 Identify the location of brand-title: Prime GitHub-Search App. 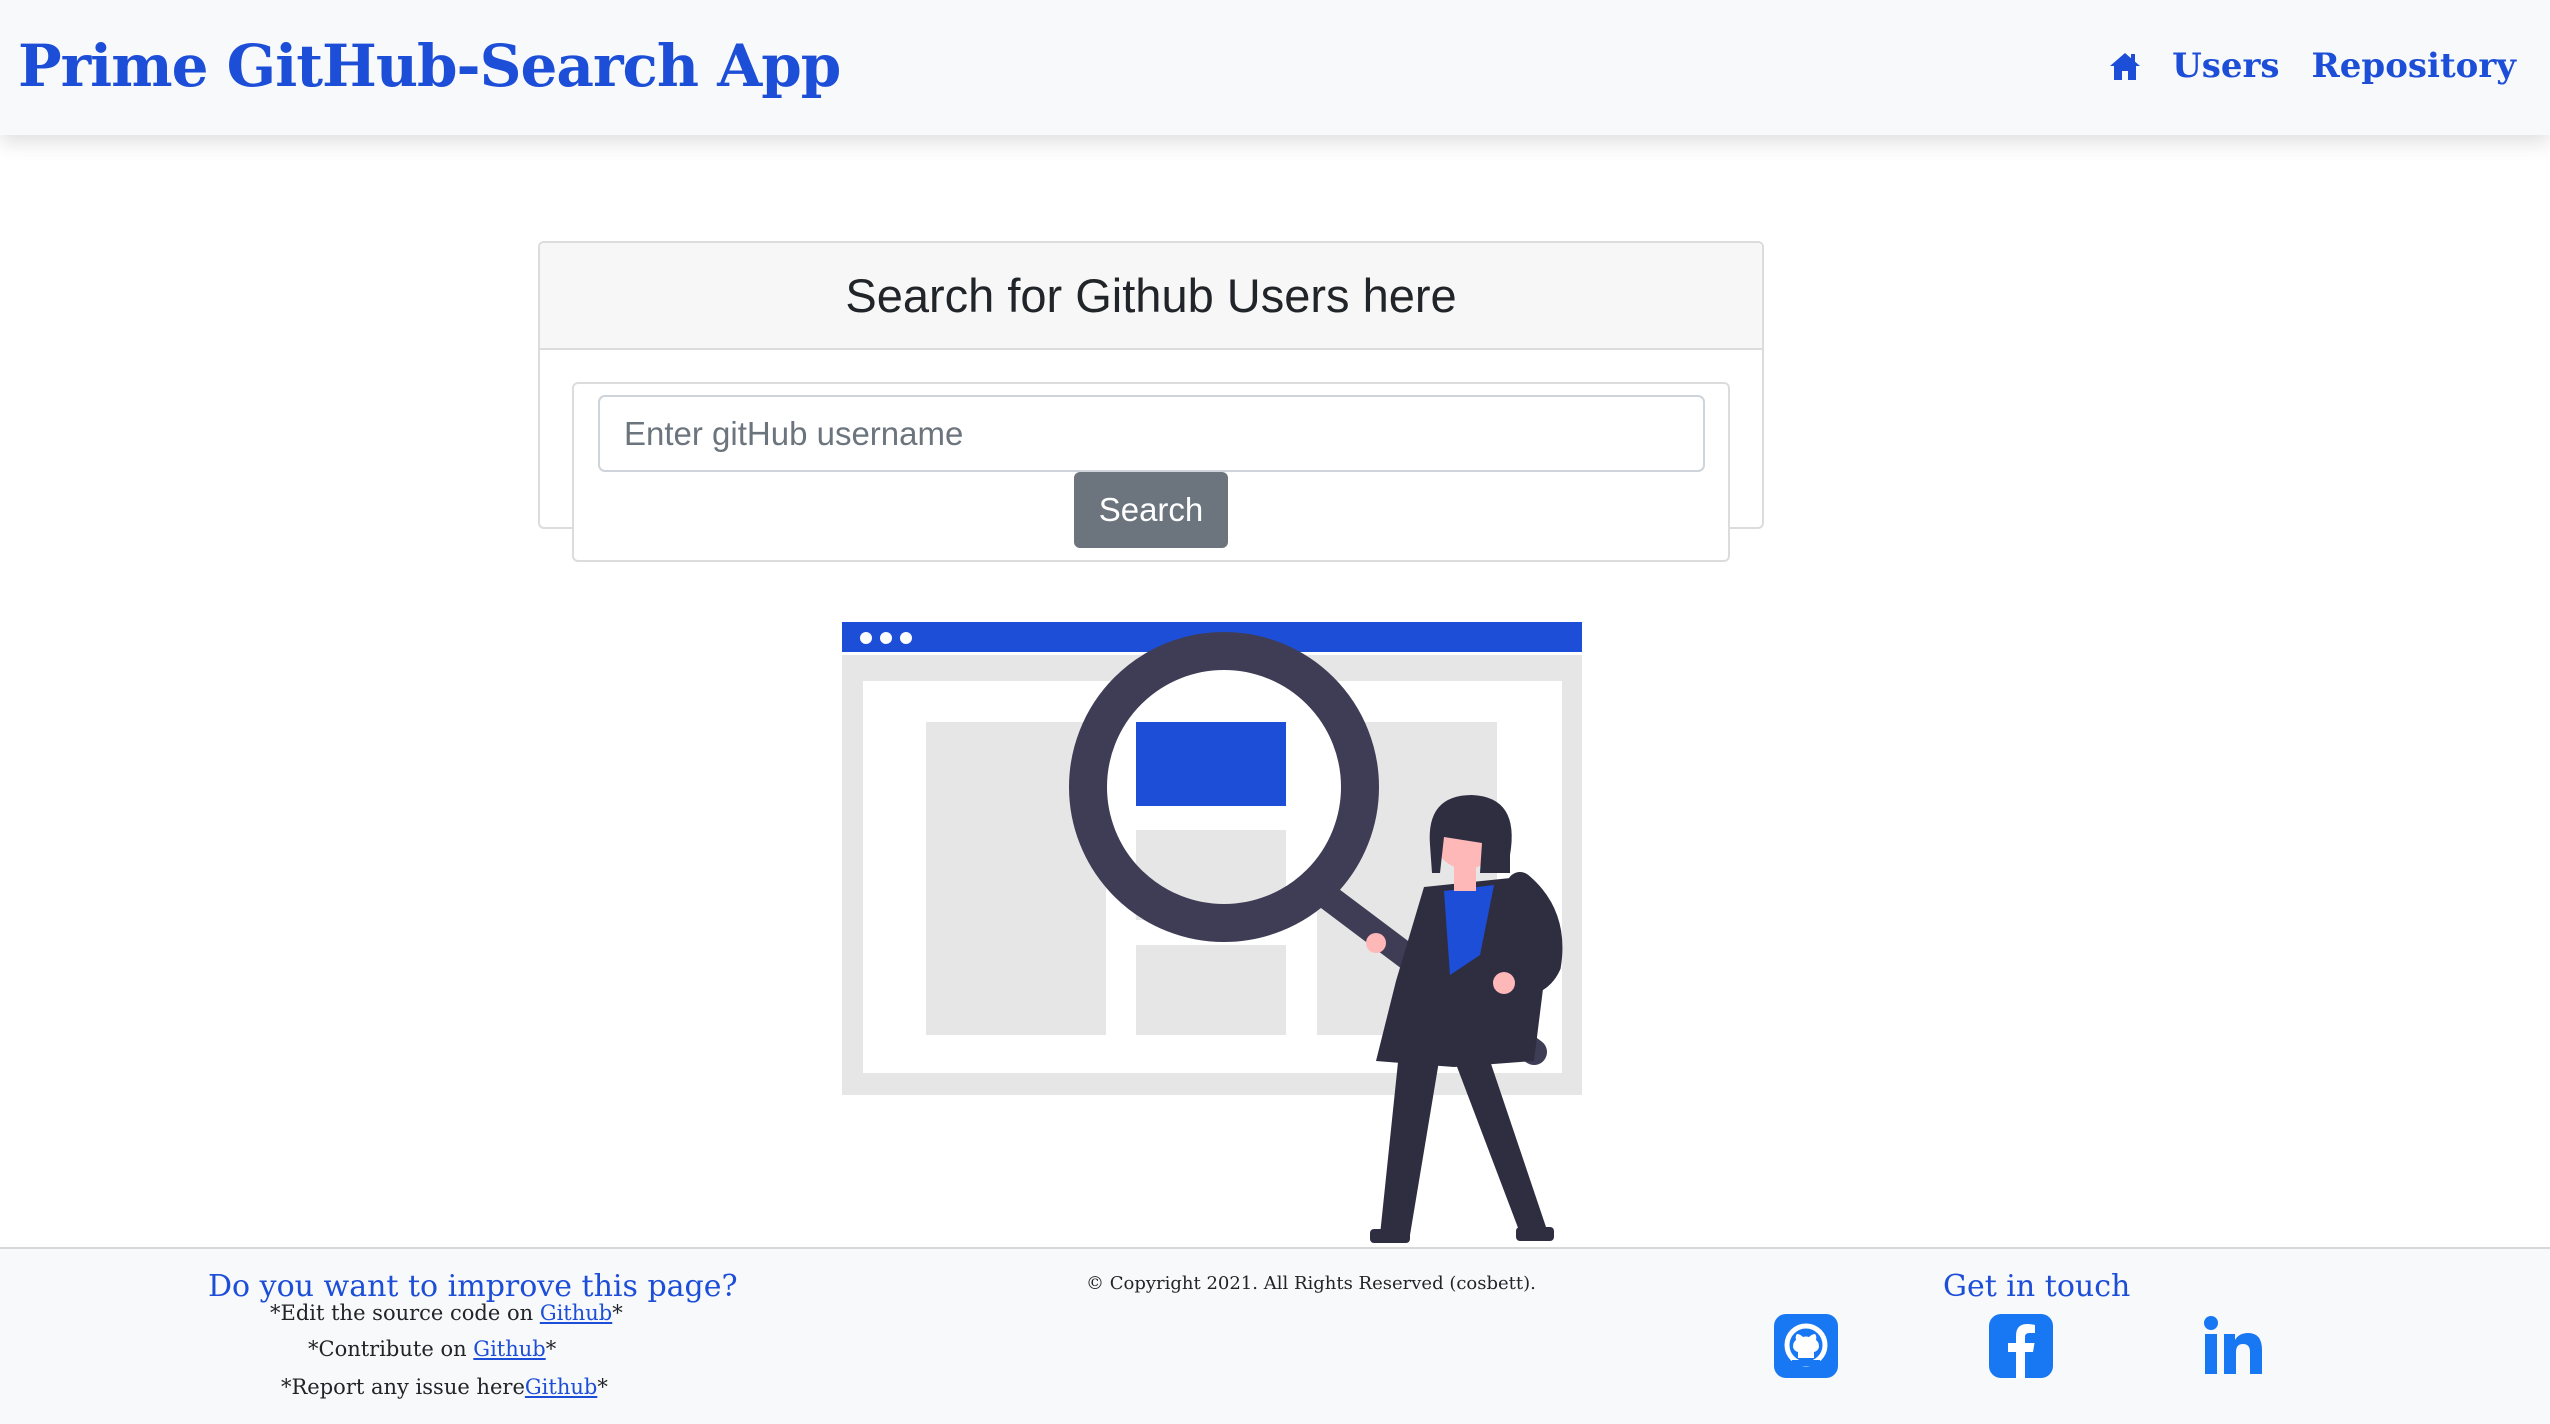
(429, 66).